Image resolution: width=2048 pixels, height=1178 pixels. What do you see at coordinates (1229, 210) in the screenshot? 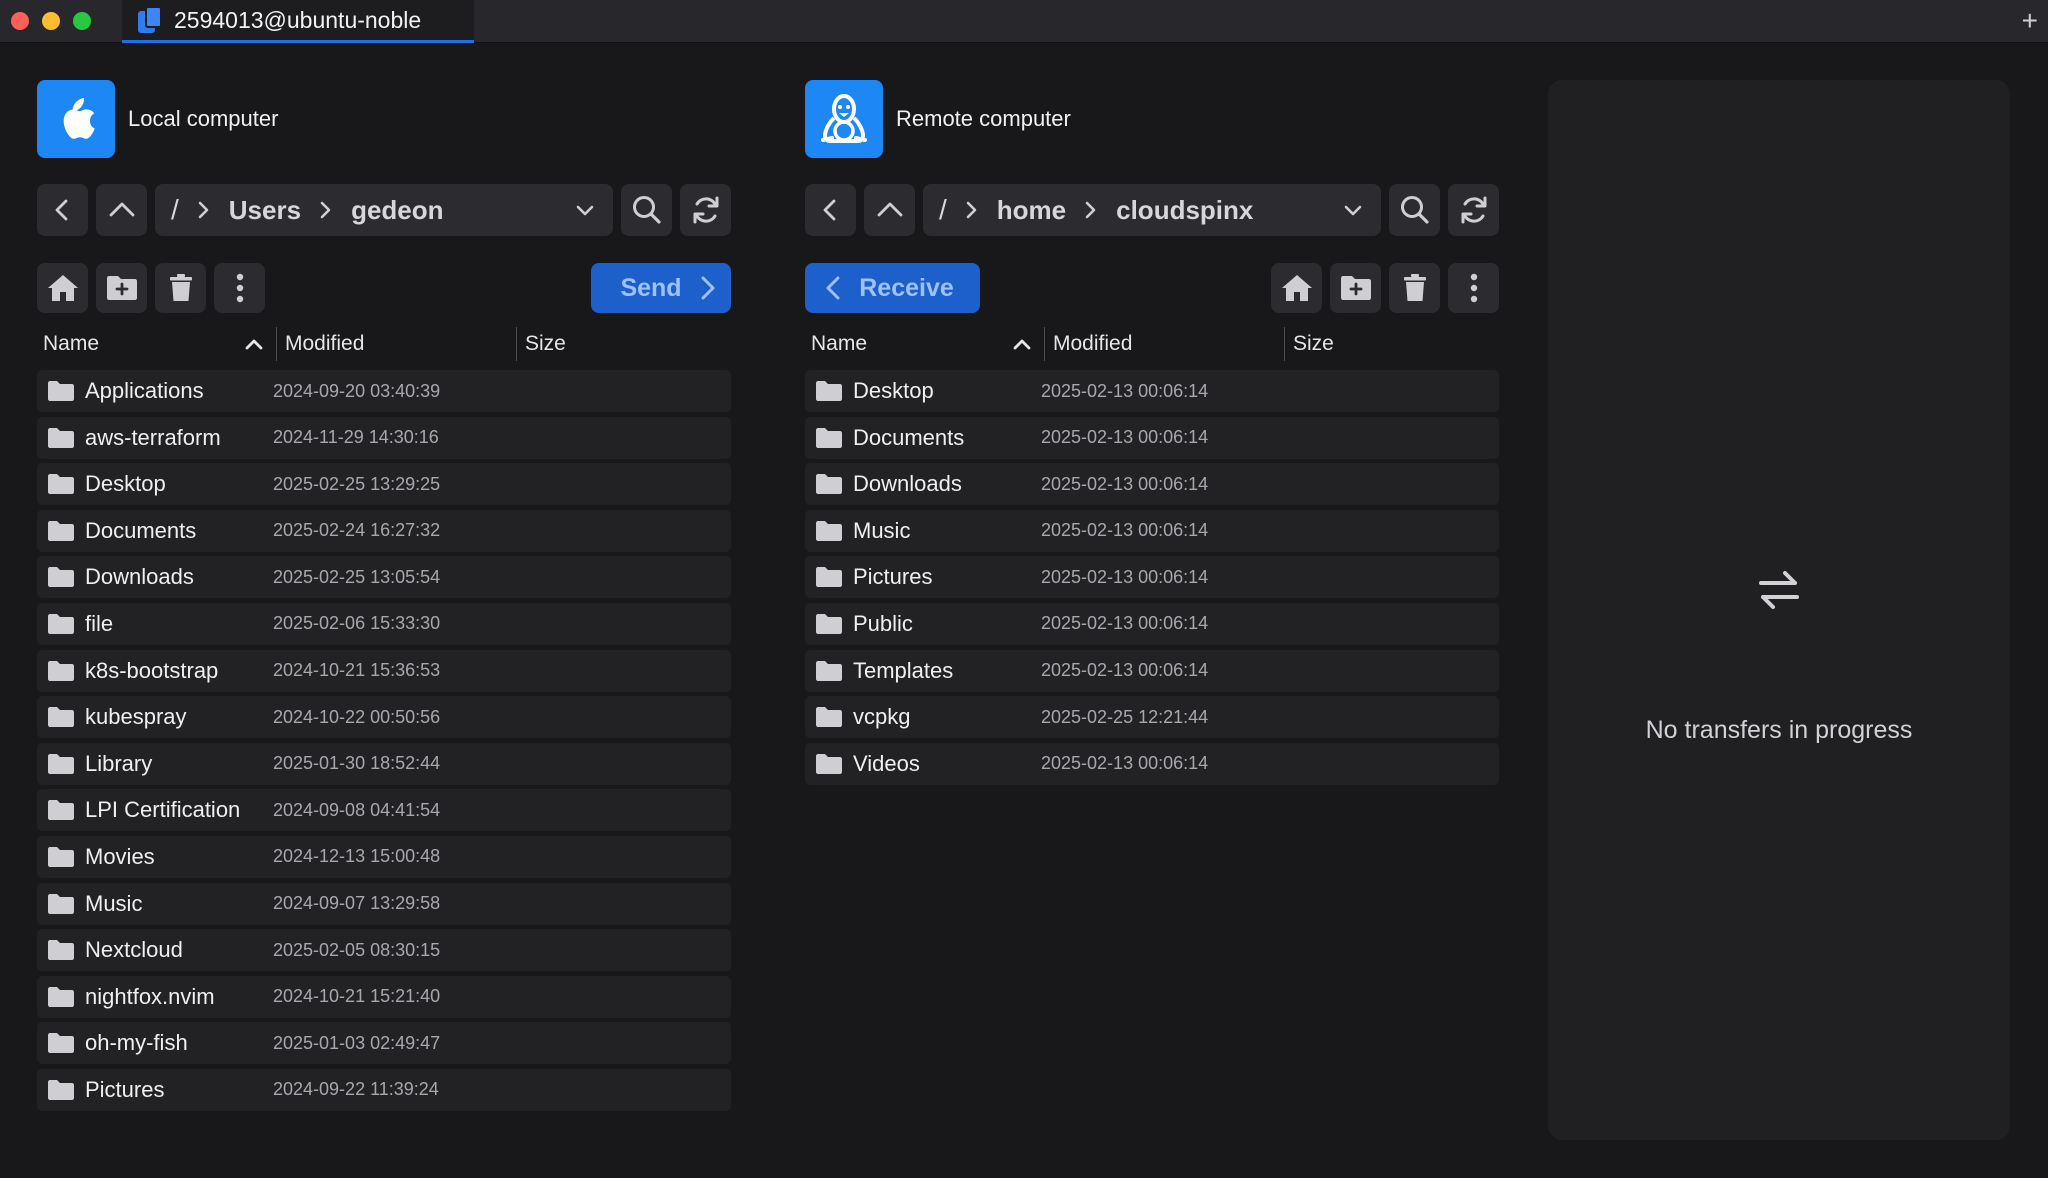
I see `breadcrumb-cloudspinx: cloudspinx` at bounding box center [1229, 210].